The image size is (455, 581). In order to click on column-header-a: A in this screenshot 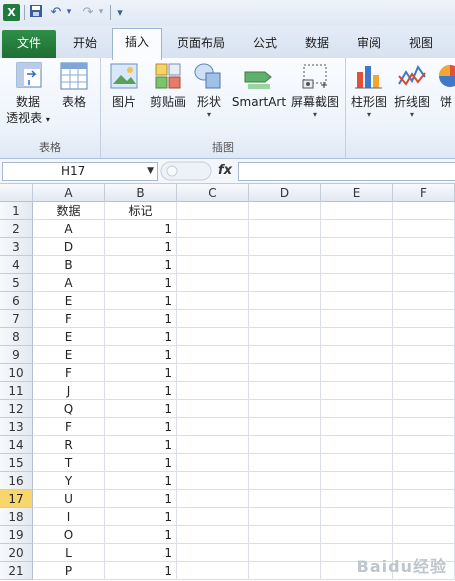, I will do `click(69, 193)`.